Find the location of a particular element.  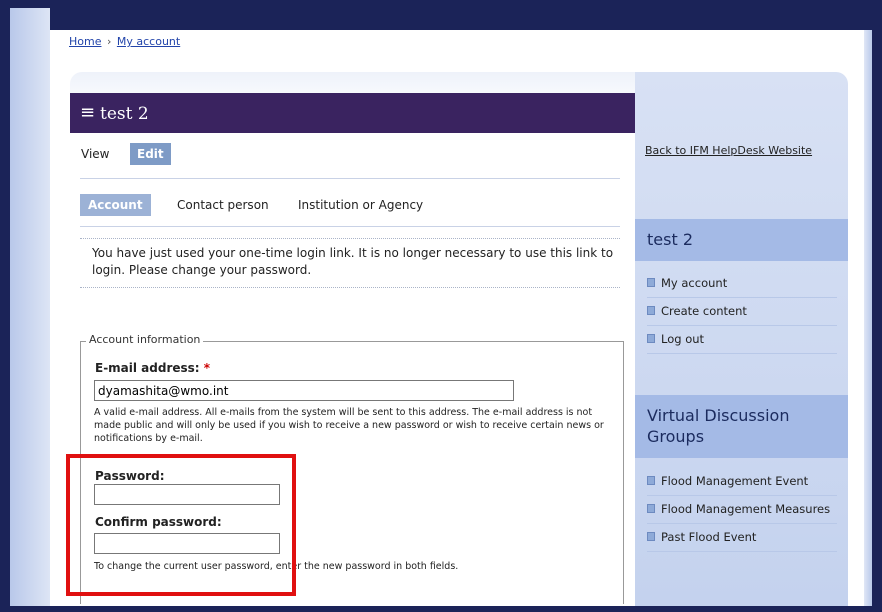

back-to-helpdesk-link: Back to IFM HelpDesk Website is located at coordinates (728, 150).